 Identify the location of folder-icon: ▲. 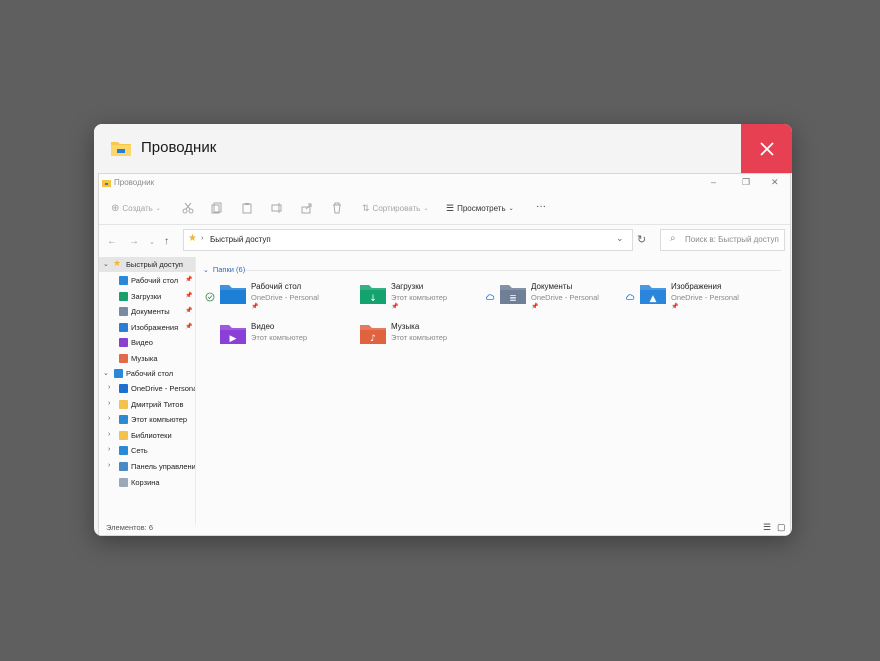
(653, 294).